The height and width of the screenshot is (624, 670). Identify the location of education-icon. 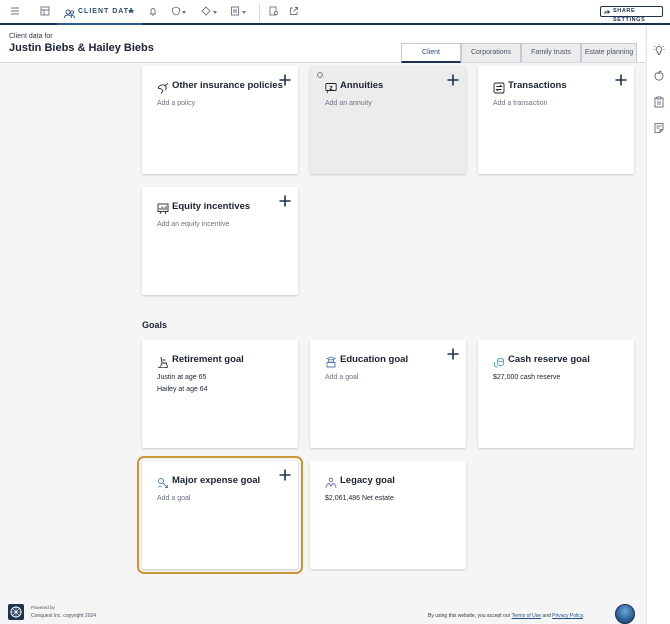
(331, 361).